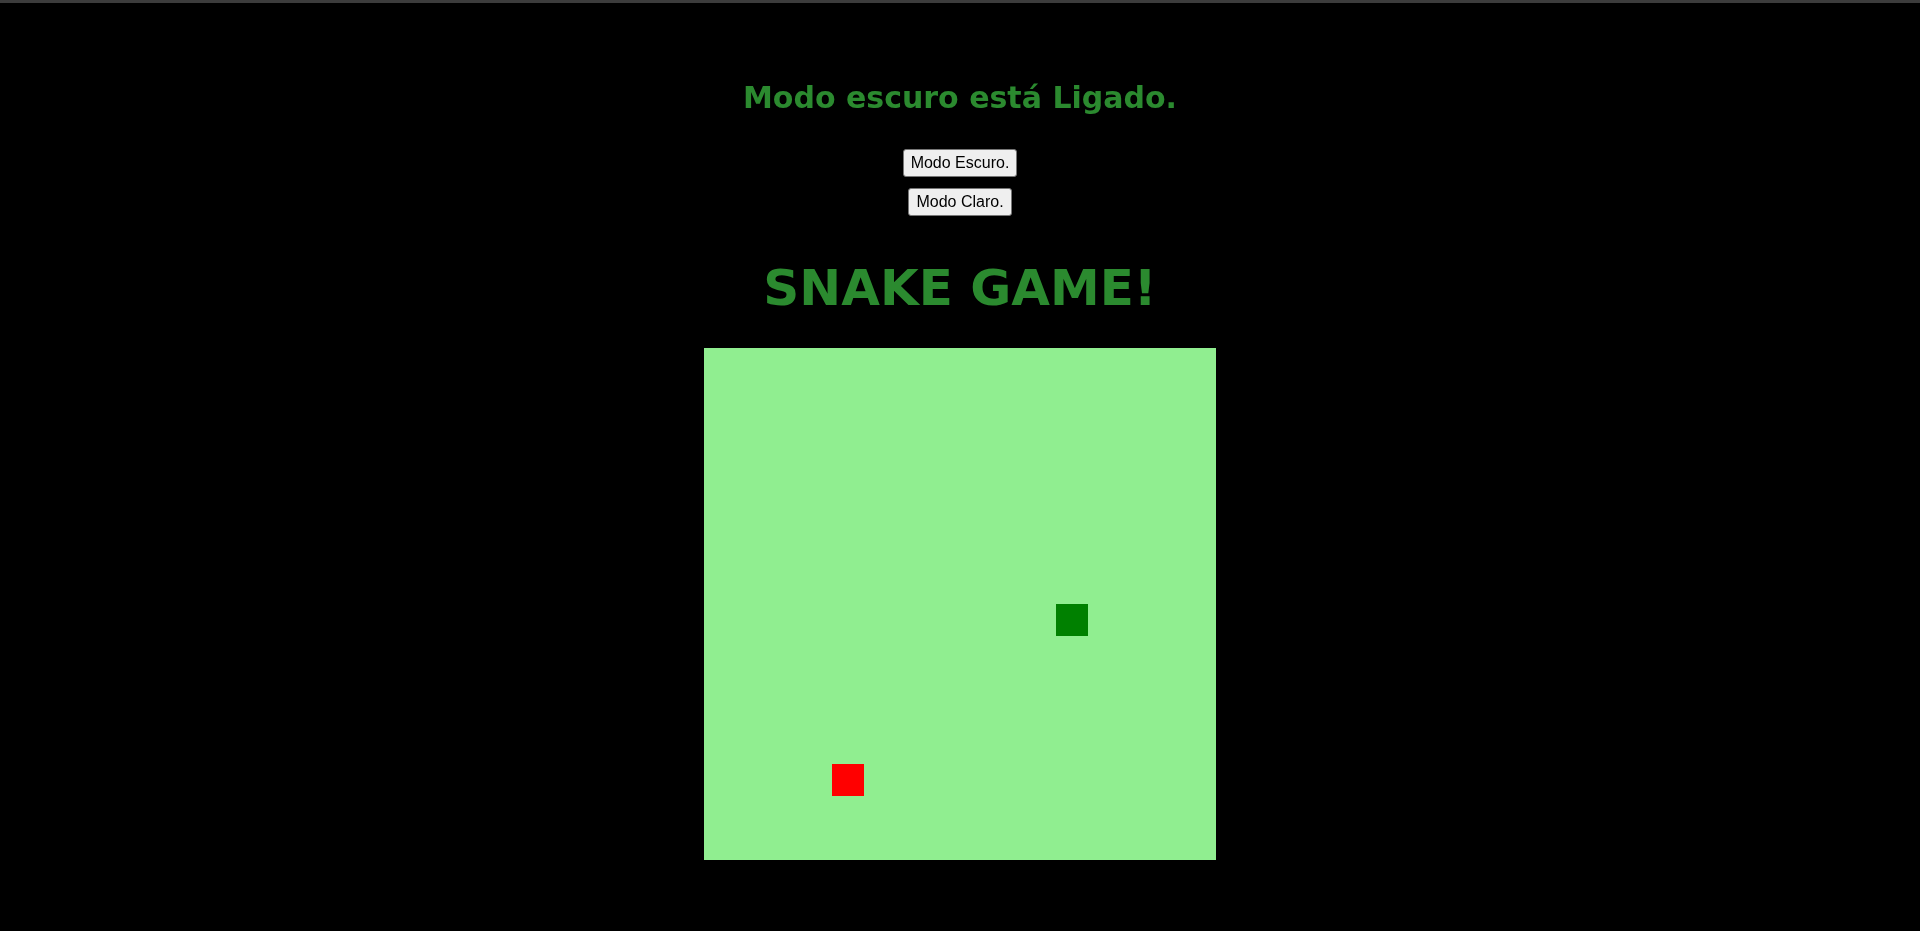 The image size is (1920, 931). Describe the element at coordinates (960, 97) in the screenshot. I see `dark-mode-status-heading: Modo escuro está Ligado.` at that location.